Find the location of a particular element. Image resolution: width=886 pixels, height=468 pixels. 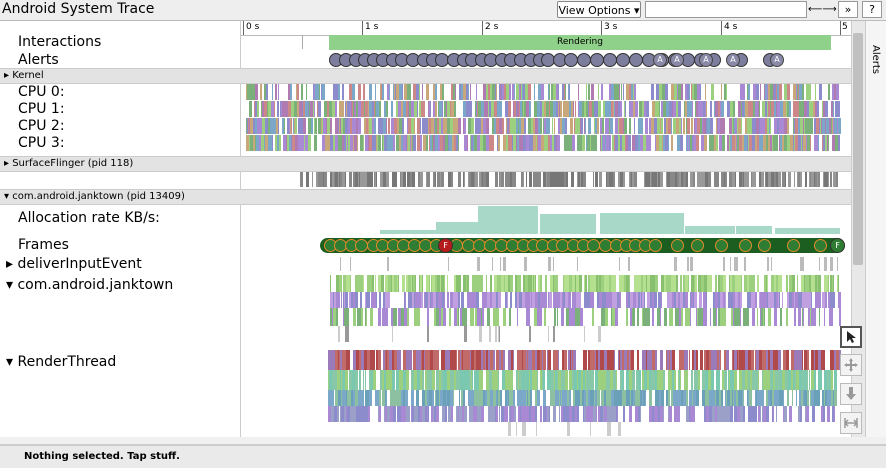

alloc-rate-bar is located at coordinates (568, 224).